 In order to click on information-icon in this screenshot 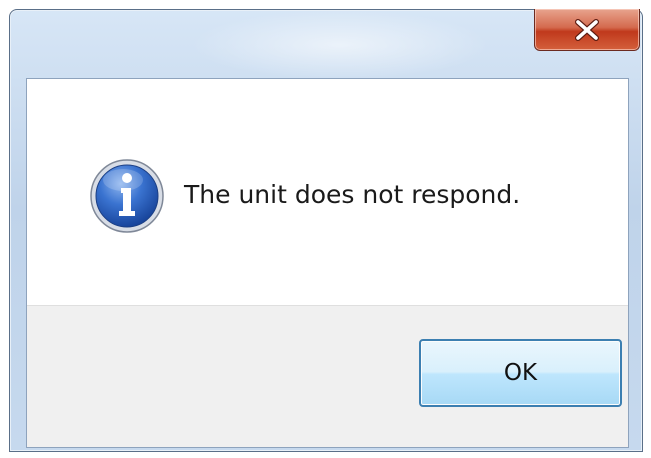, I will do `click(127, 196)`.